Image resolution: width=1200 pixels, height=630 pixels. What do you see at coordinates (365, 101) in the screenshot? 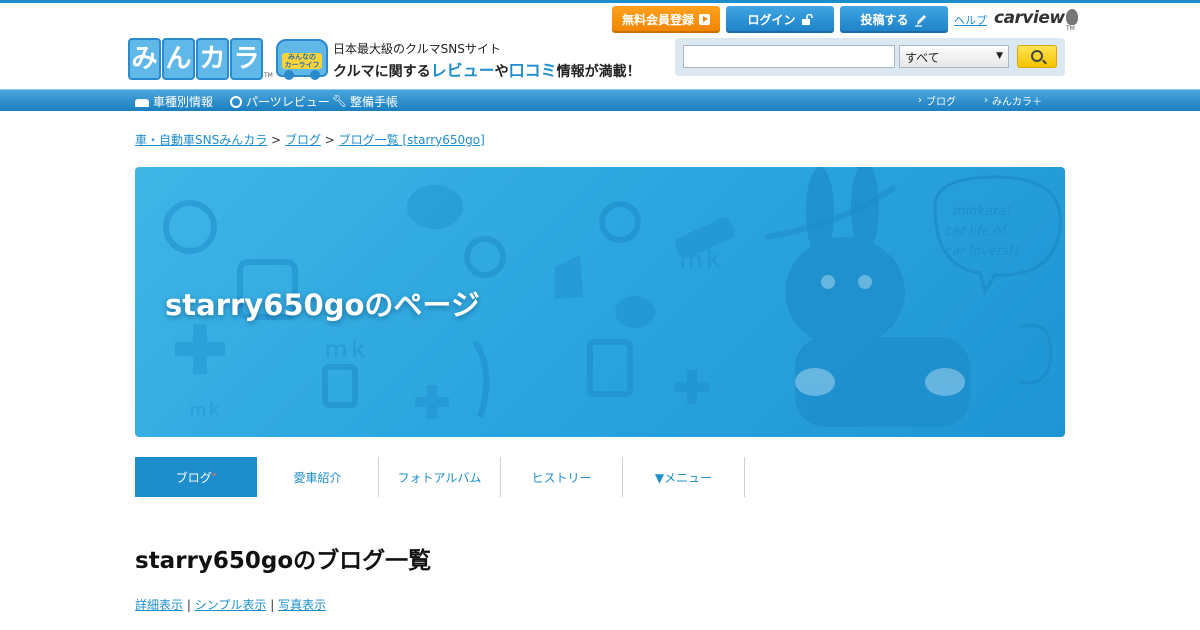
I see `nav-maintenance: 🔧︎ 整備手帳` at bounding box center [365, 101].